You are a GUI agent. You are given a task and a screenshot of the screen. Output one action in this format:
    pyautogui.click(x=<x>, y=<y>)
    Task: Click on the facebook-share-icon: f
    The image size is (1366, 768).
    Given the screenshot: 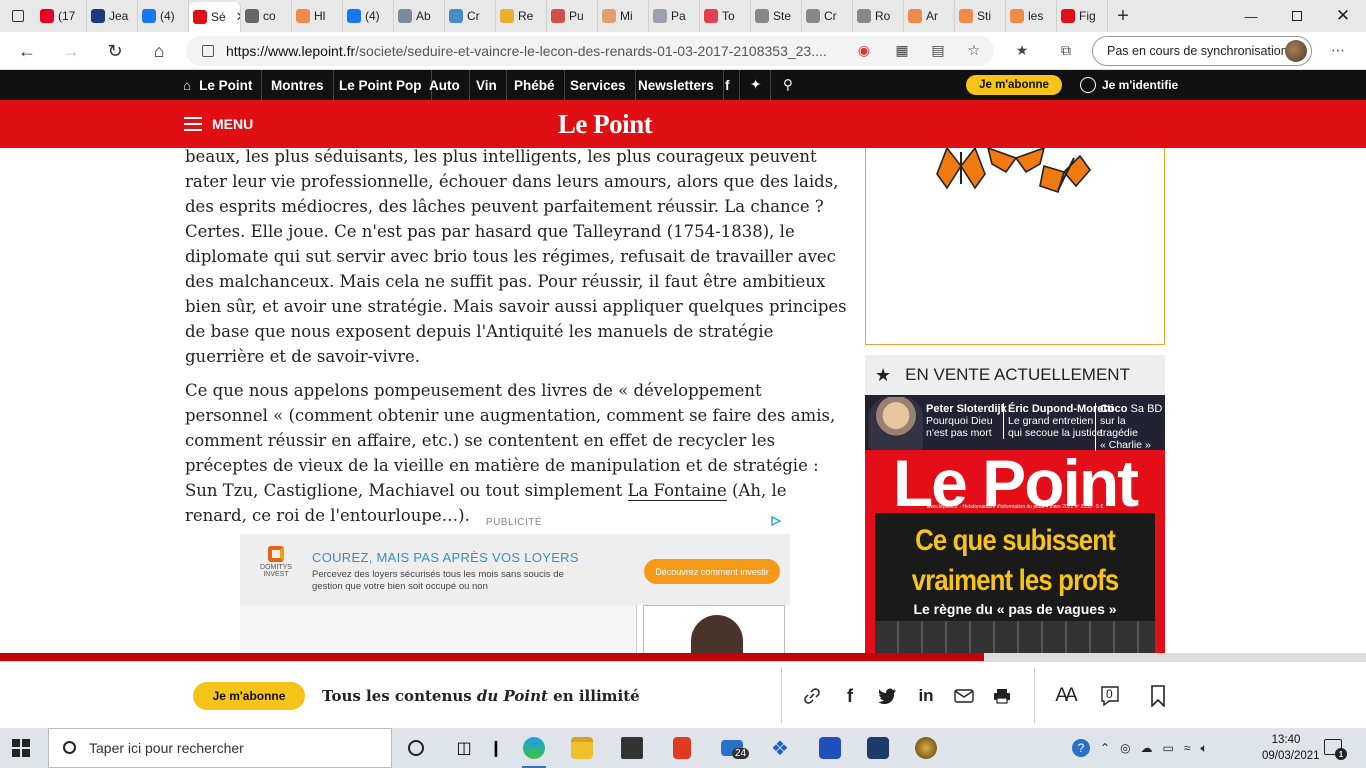 What is the action you would take?
    pyautogui.click(x=850, y=696)
    